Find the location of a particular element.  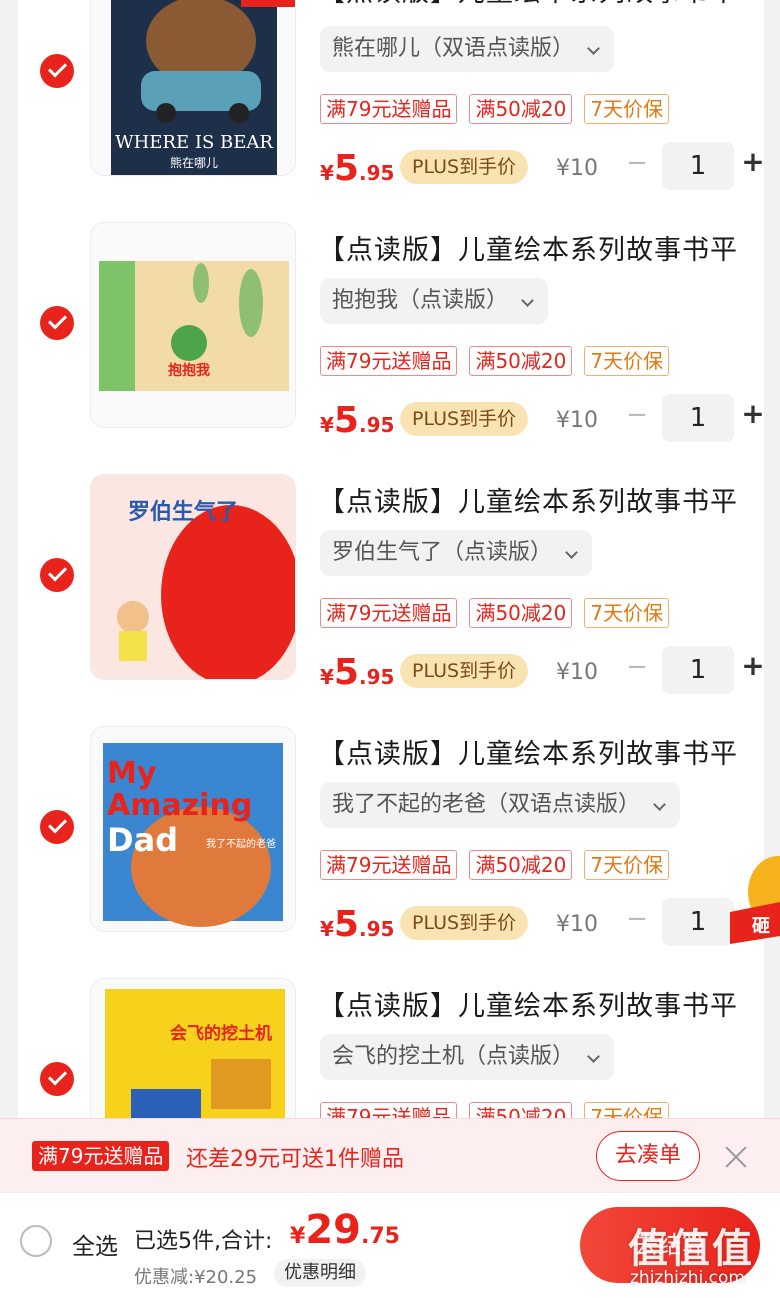

watermark-url: zhizhizhi.com is located at coordinates (687, 1278).